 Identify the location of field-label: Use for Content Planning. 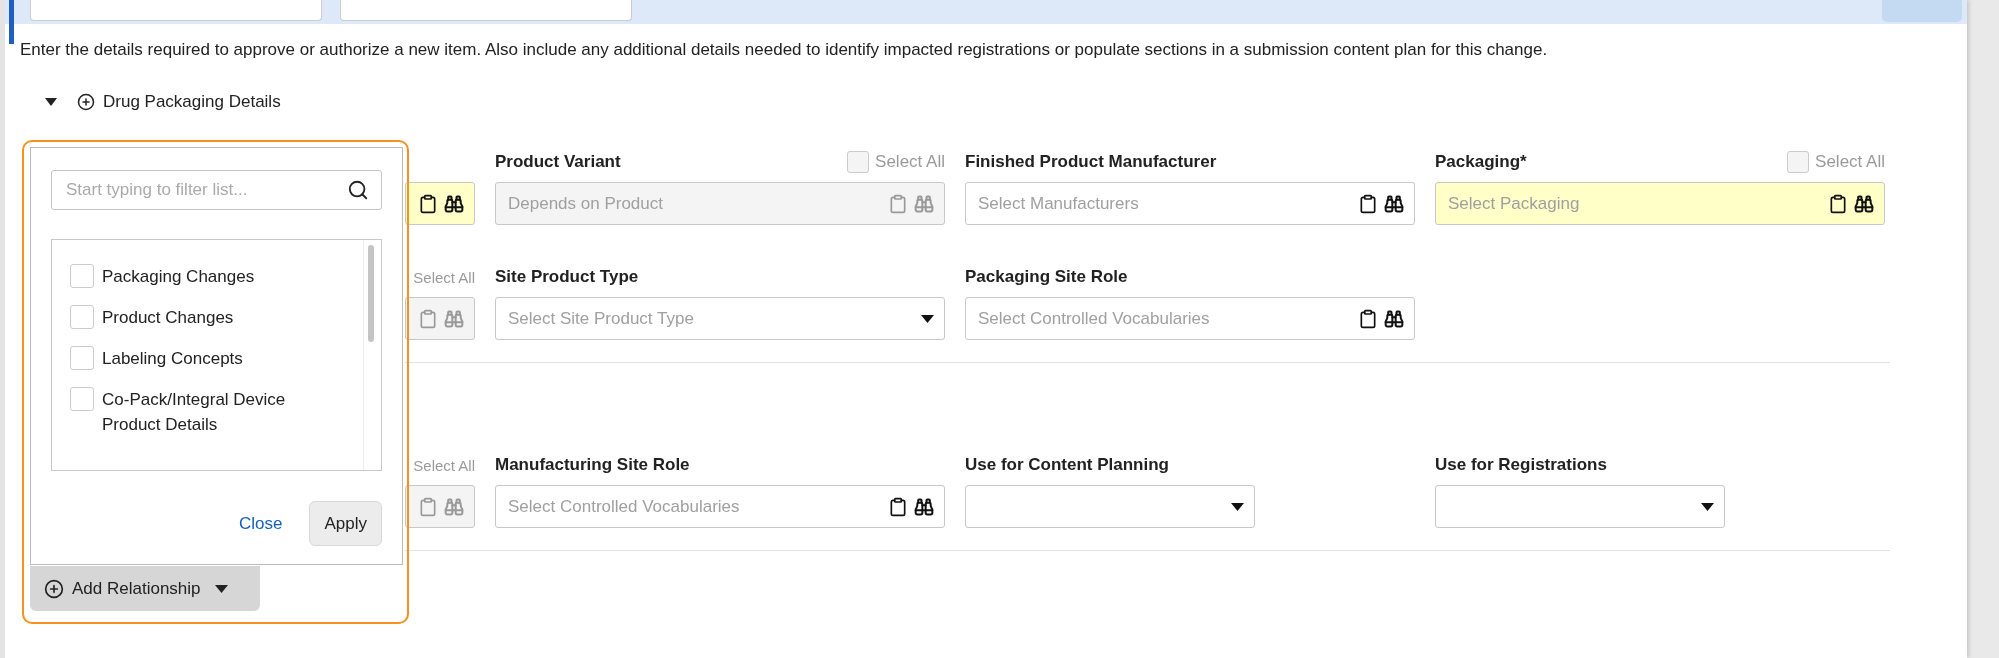
(1067, 465).